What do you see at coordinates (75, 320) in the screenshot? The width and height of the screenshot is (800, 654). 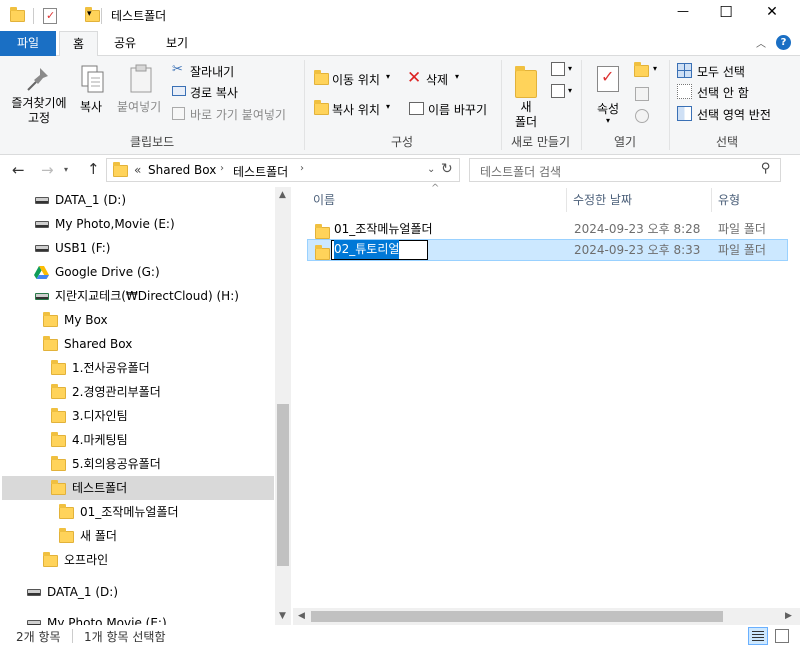 I see `tree-item-my-box: My Box` at bounding box center [75, 320].